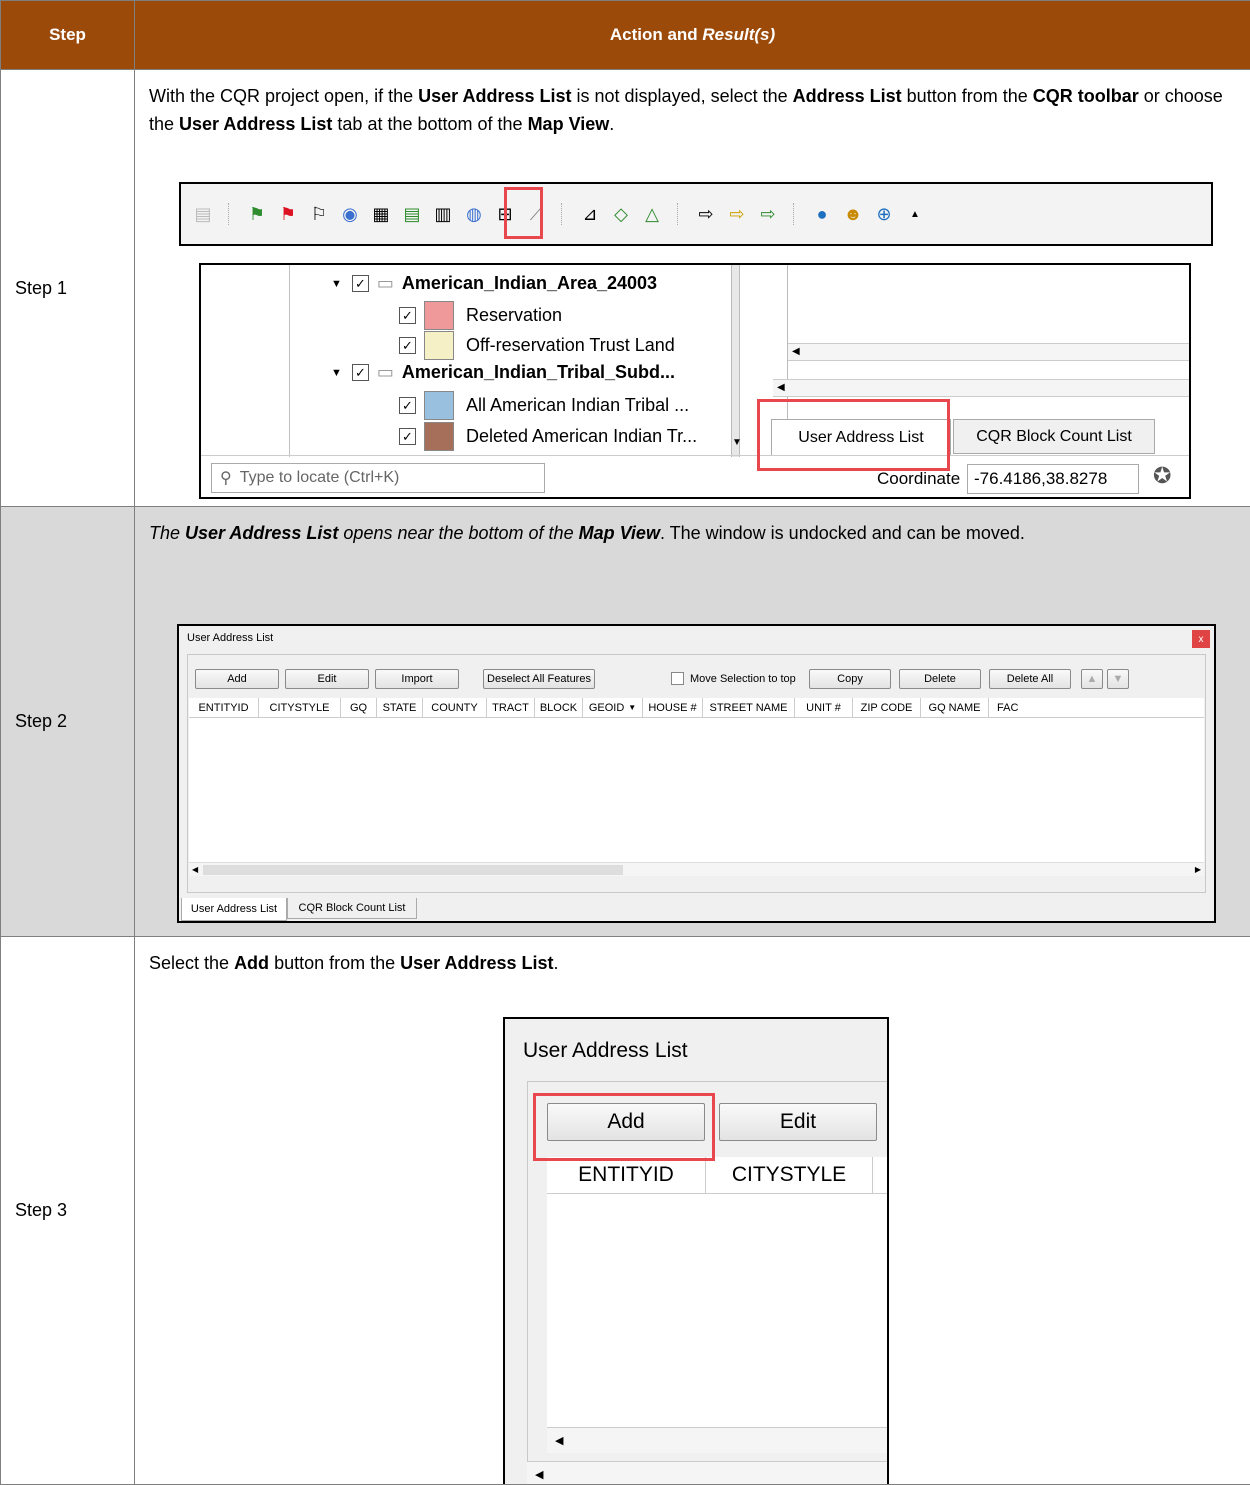 Image resolution: width=1250 pixels, height=1485 pixels. I want to click on address-list-highlight, so click(523, 213).